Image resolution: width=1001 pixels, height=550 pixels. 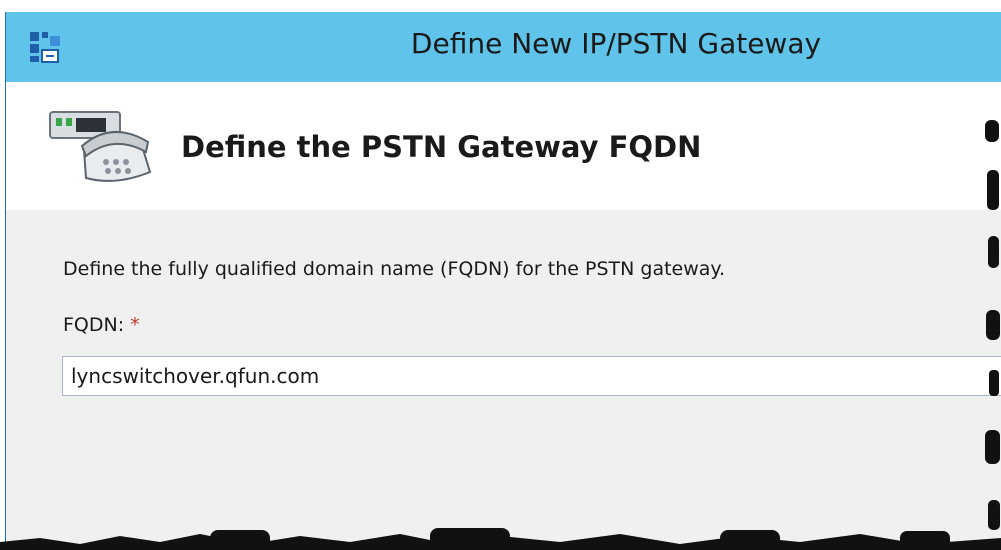 What do you see at coordinates (441, 147) in the screenshot?
I see `page-title: Define the PSTN Gateway FQDN` at bounding box center [441, 147].